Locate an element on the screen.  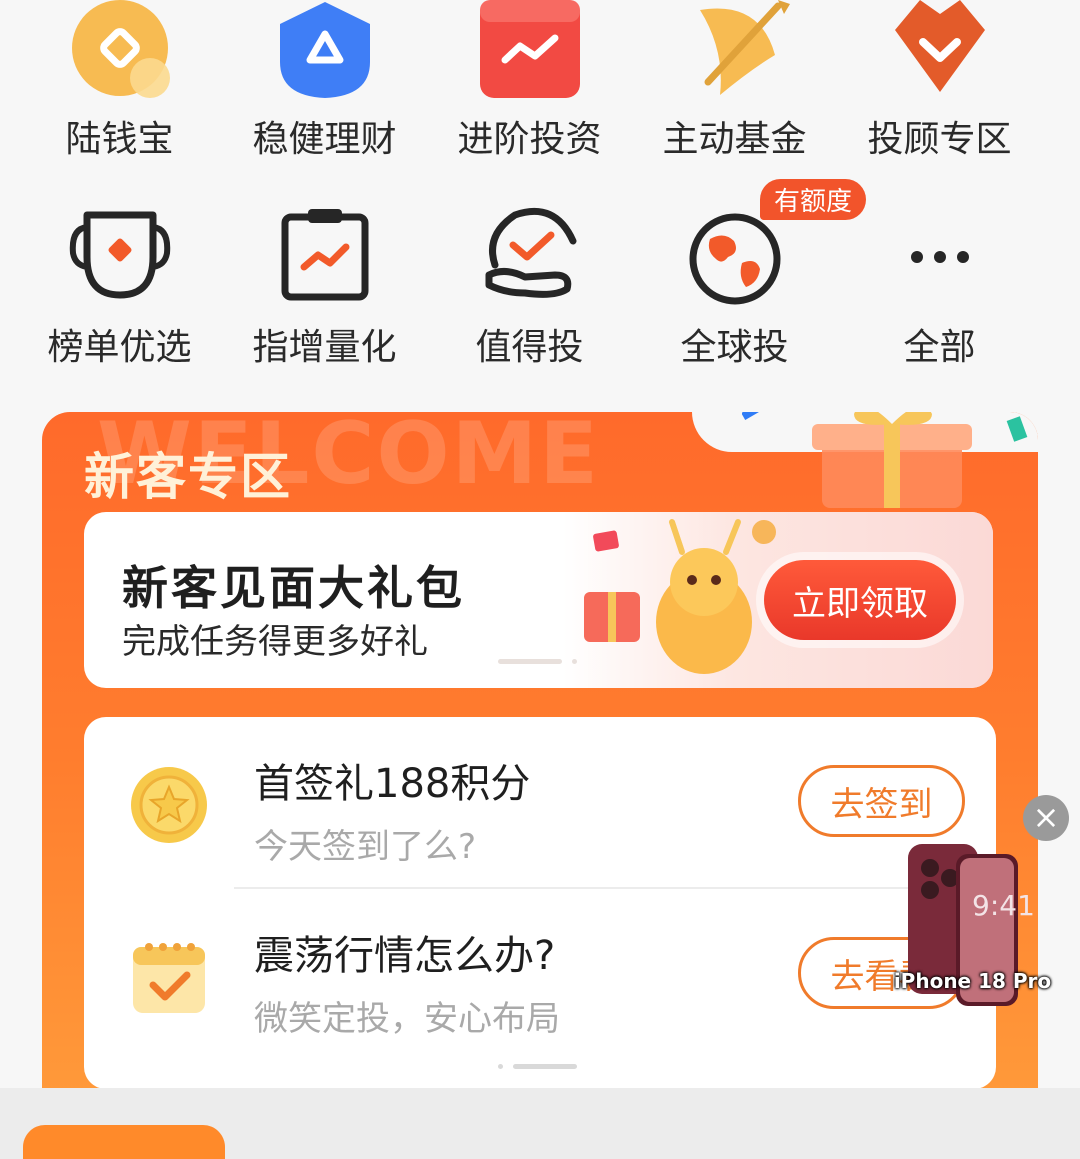
coin-icon is located at coordinates (120, 50).